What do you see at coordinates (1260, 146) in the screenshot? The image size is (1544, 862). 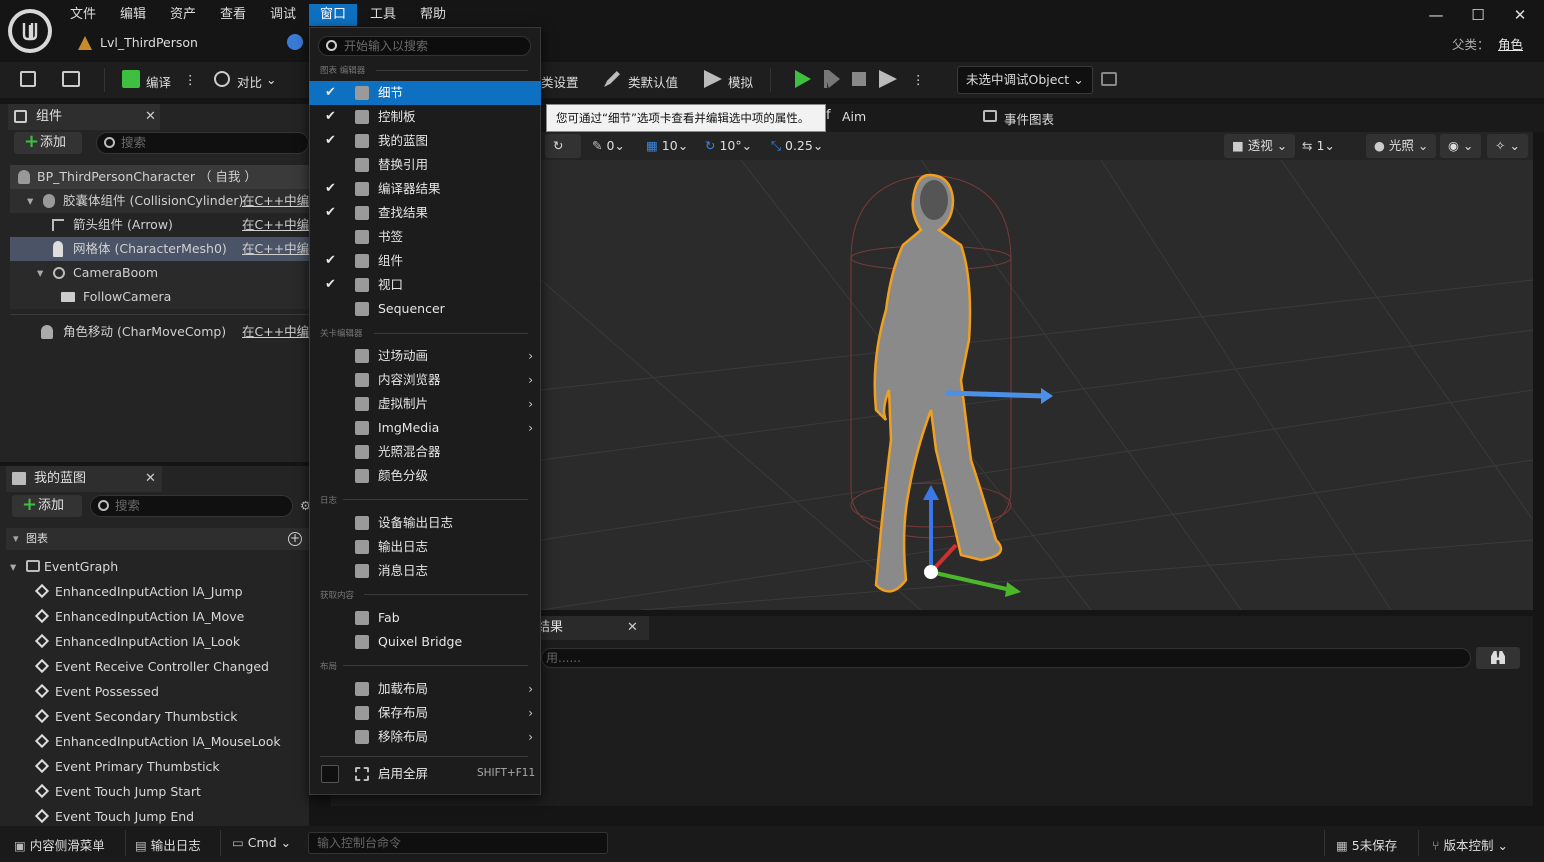 I see `perspective-button: ■ 透视 ⌄` at bounding box center [1260, 146].